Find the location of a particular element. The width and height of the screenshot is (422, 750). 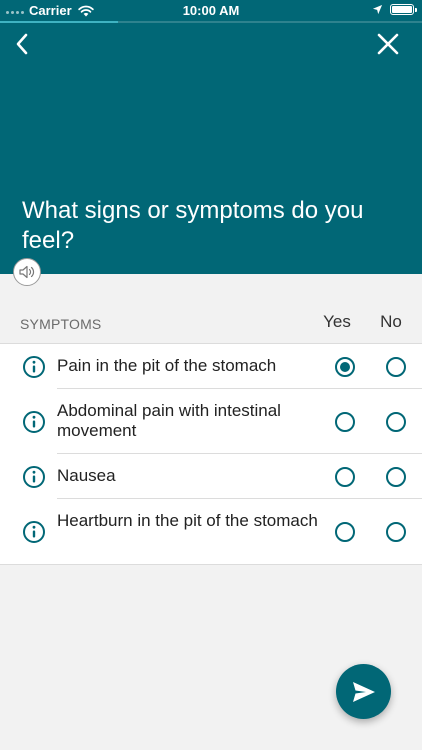

column-header-yes: Yes is located at coordinates (337, 321).